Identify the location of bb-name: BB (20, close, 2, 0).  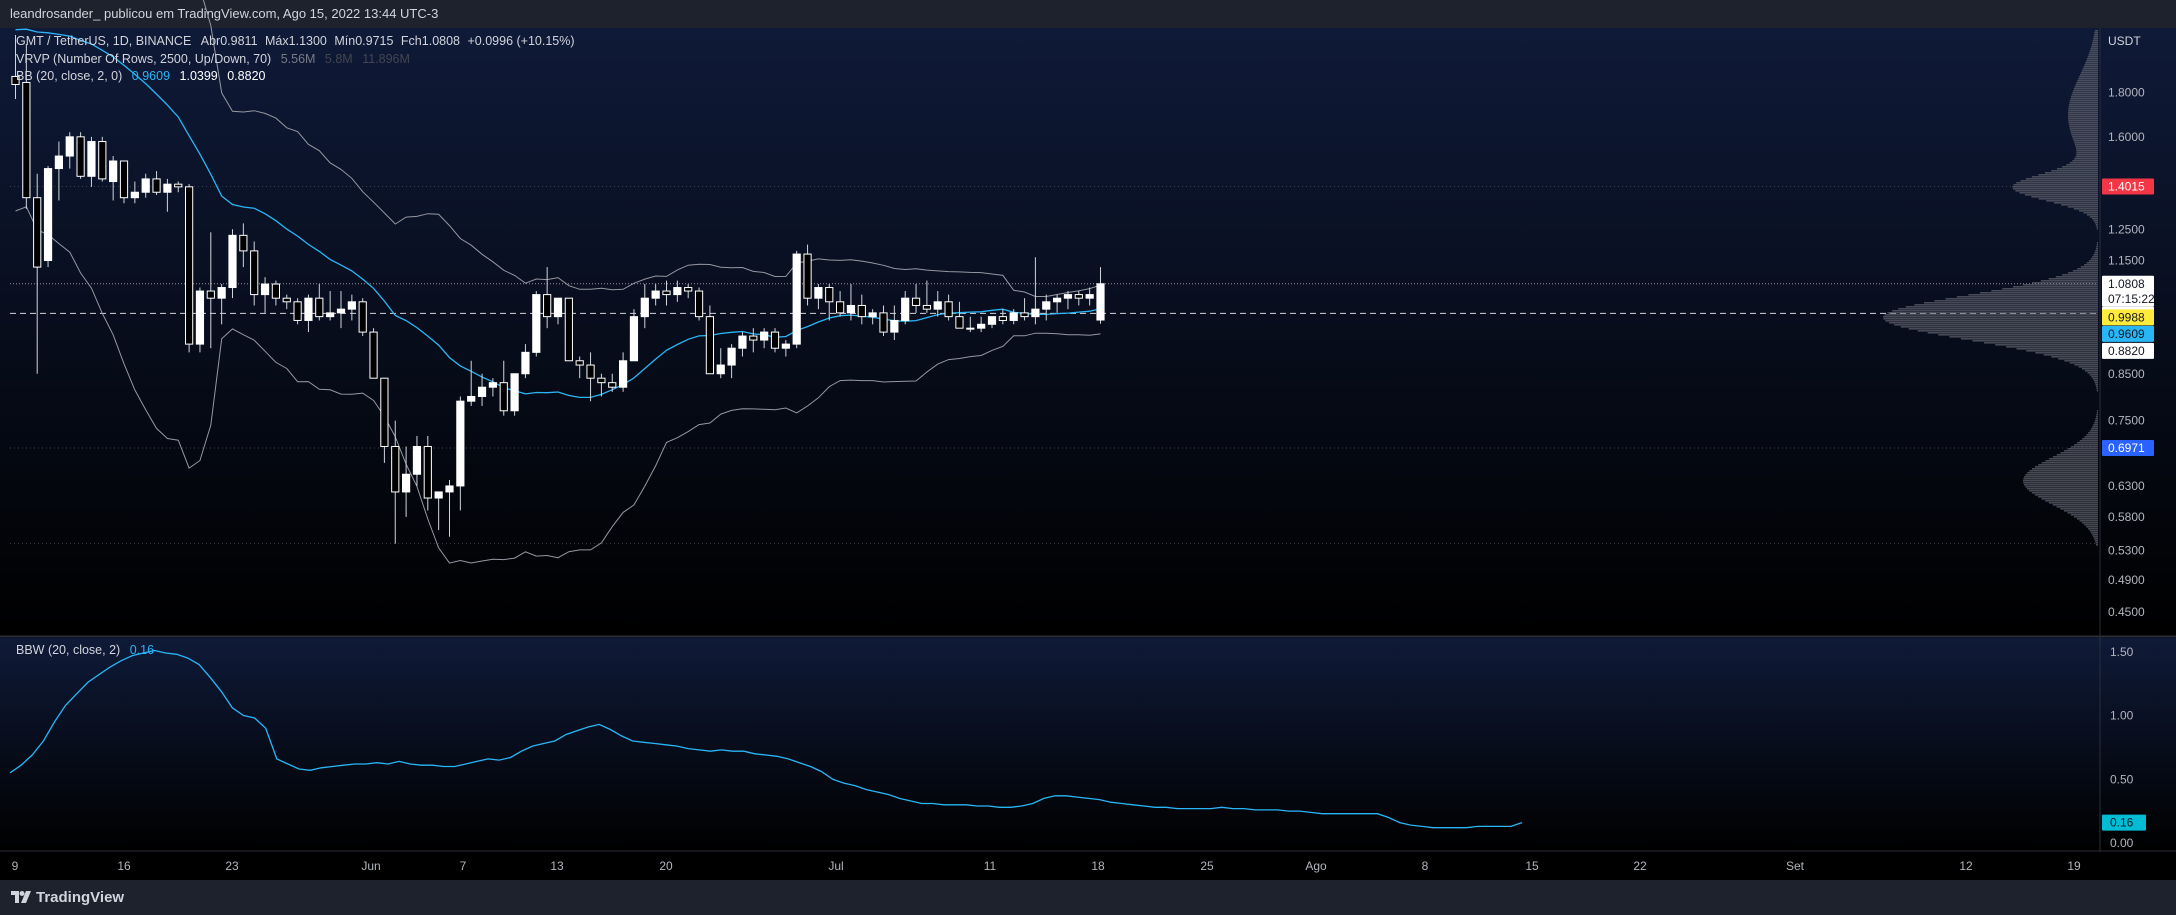
(69, 76).